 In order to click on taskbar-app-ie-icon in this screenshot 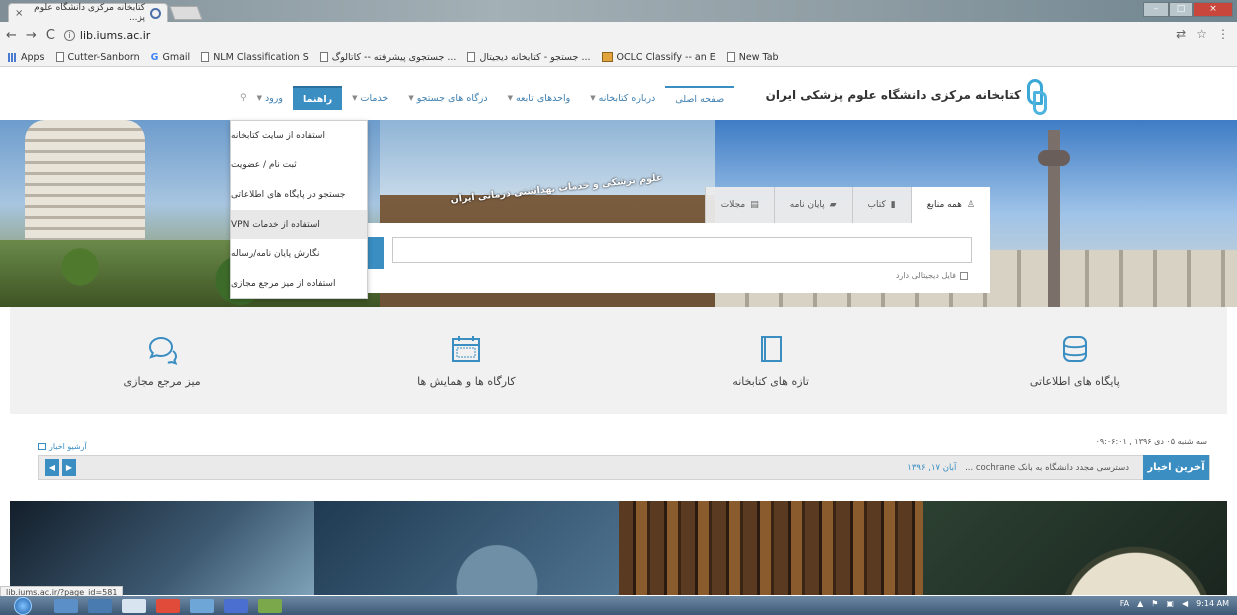, I will do `click(134, 605)`.